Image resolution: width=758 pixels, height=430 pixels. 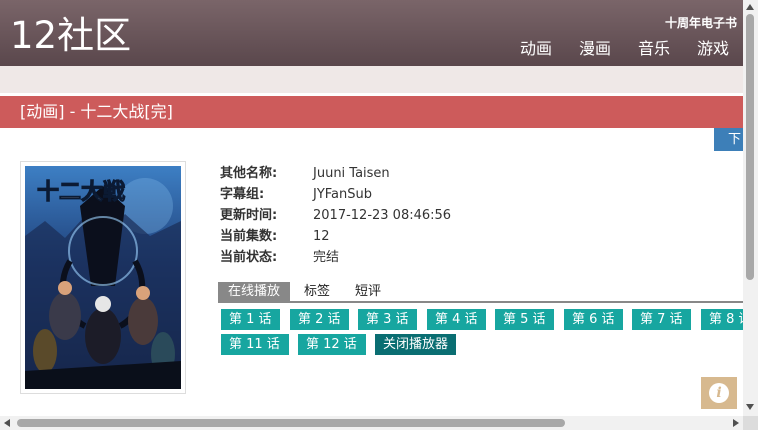 What do you see at coordinates (250, 319) in the screenshot?
I see `episode-button-1: 第 1 话` at bounding box center [250, 319].